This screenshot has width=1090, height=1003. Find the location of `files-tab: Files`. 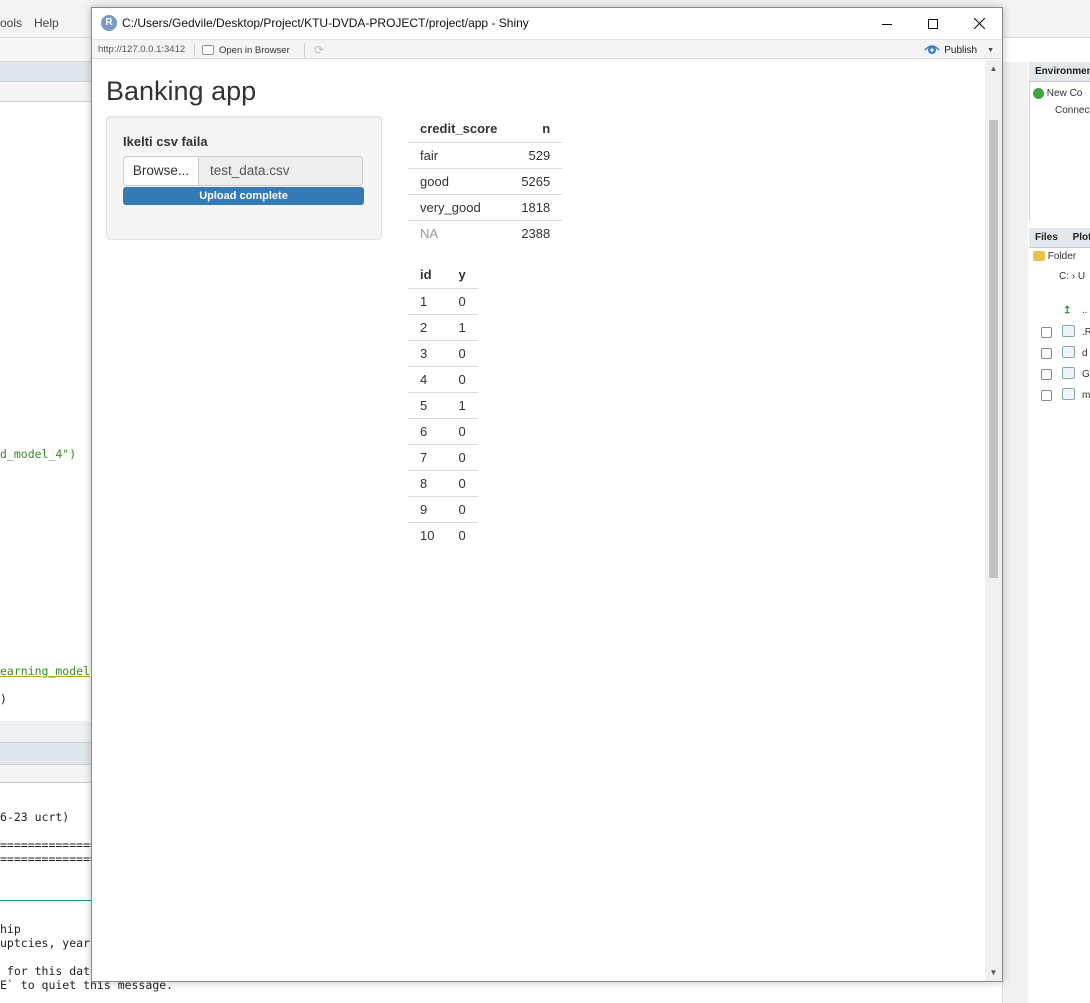

files-tab: Files is located at coordinates (1046, 237).